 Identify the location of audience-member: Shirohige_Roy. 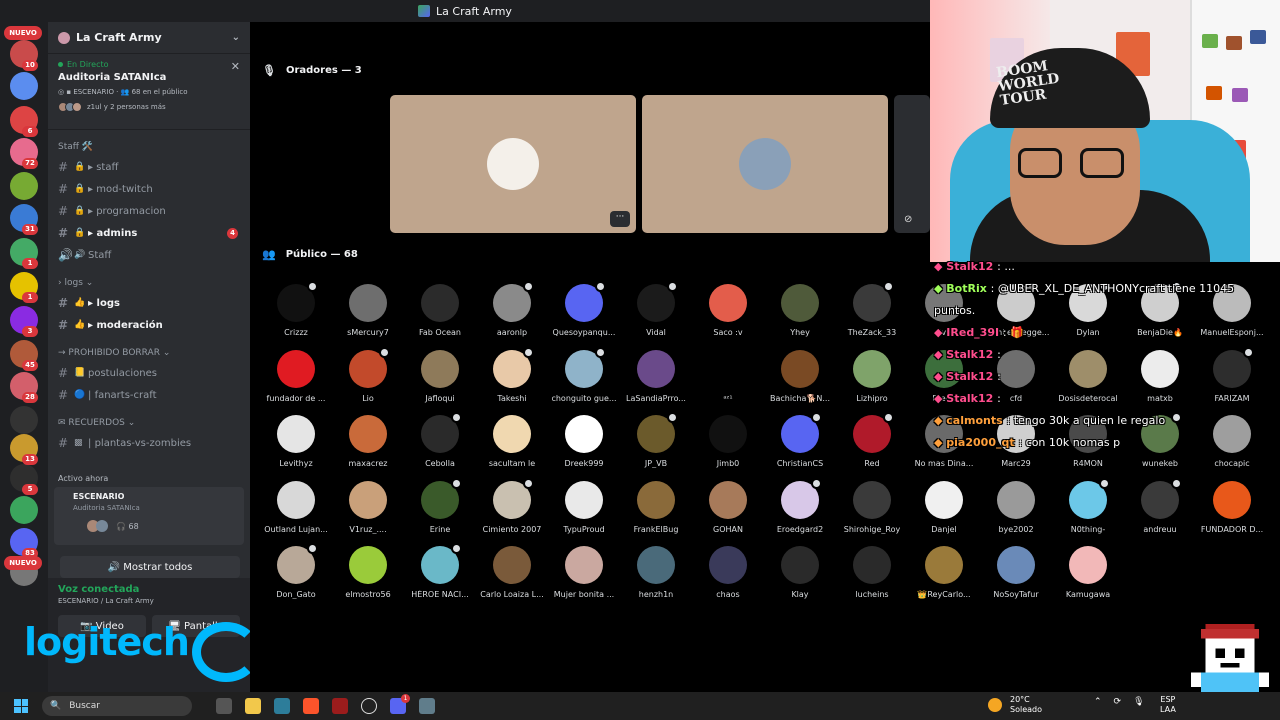
(872, 507).